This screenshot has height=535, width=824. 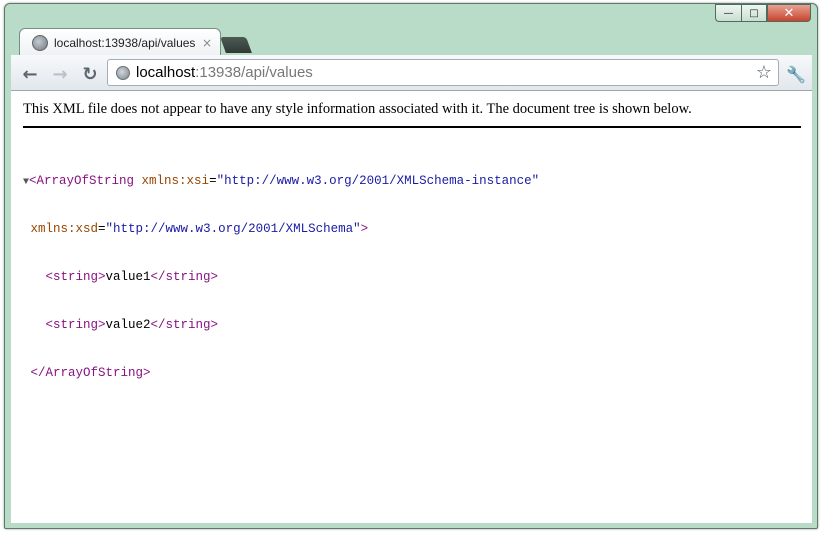 I want to click on close-window-button: ✕, so click(x=789, y=13).